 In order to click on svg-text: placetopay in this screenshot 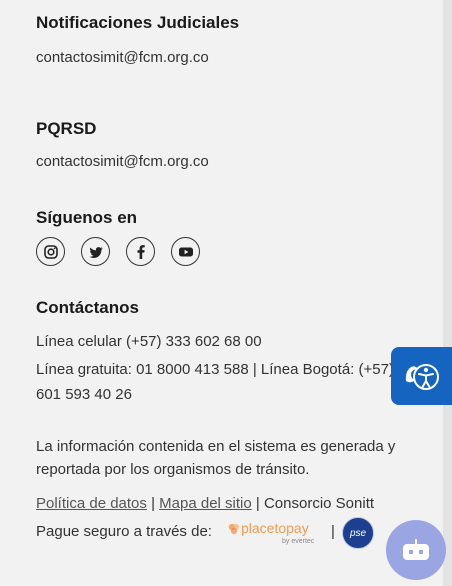, I will do `click(275, 528)`.